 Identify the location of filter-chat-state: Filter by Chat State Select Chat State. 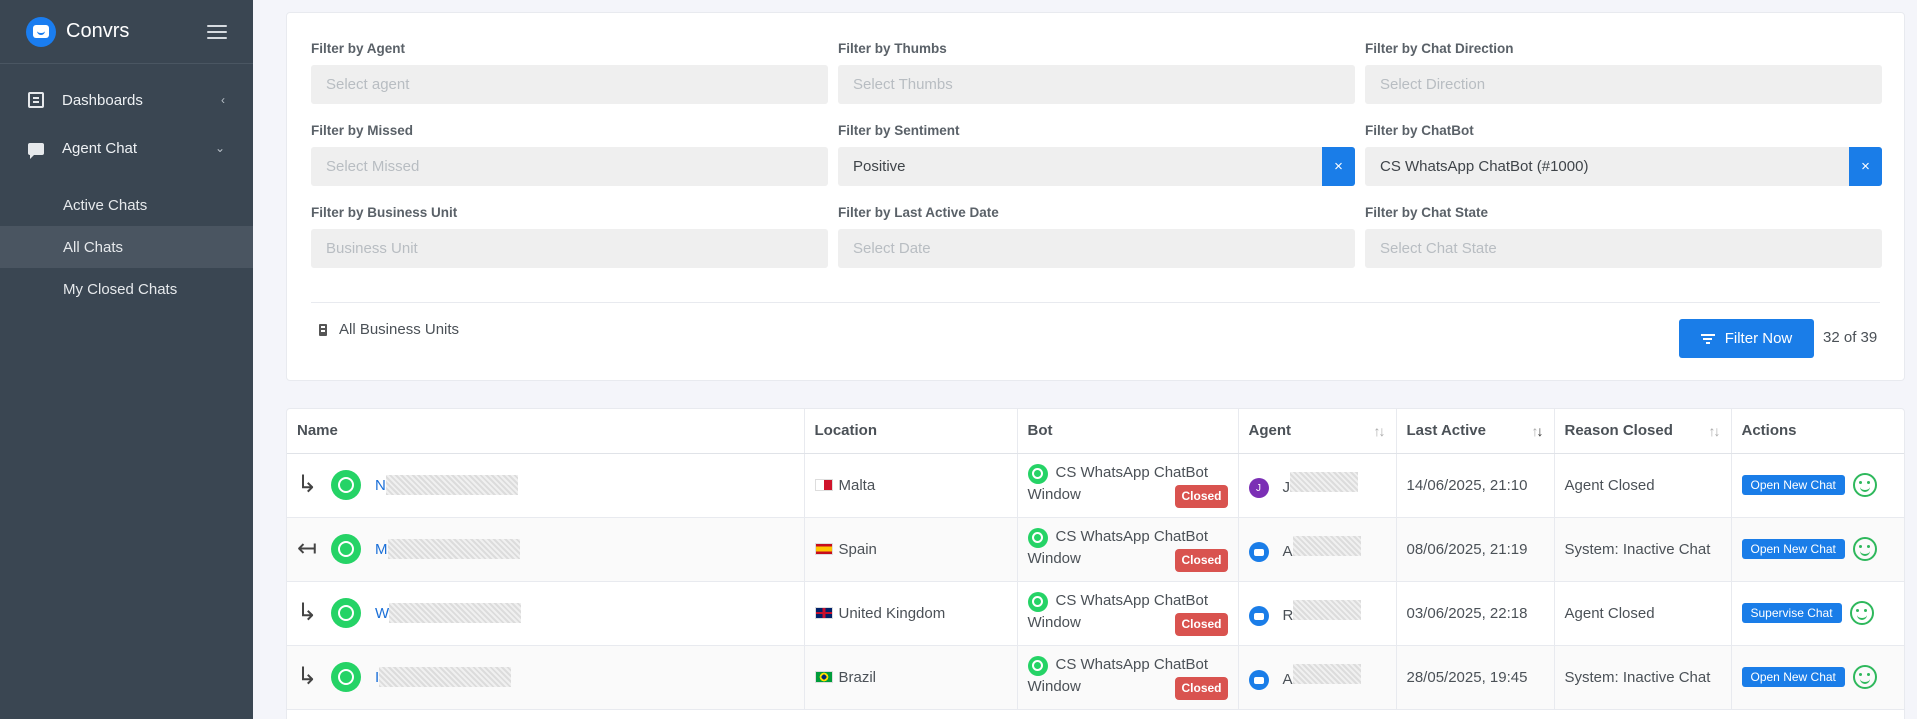
(1623, 236).